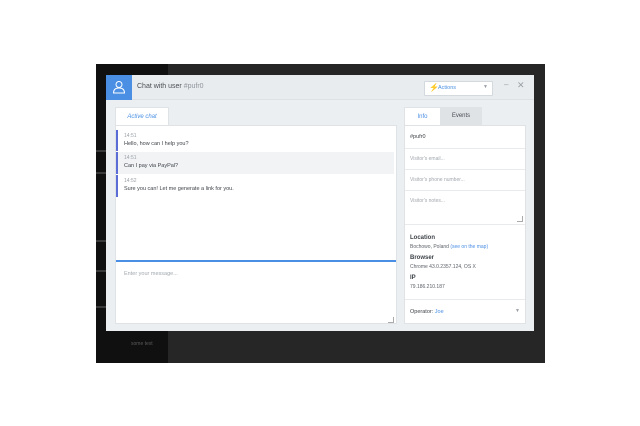 The width and height of the screenshot is (640, 426). I want to click on tab-events: Events, so click(461, 116).